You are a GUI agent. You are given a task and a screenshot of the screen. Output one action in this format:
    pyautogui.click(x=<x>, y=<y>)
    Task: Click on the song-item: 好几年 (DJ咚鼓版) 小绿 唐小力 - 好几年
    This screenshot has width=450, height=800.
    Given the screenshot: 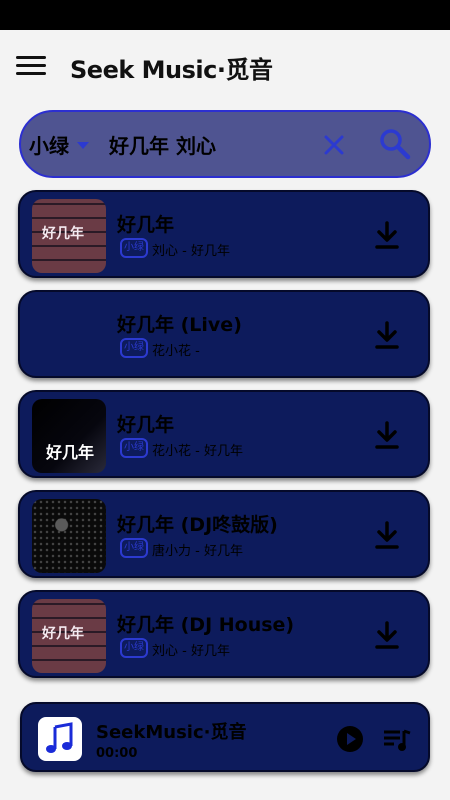 What is the action you would take?
    pyautogui.click(x=224, y=534)
    